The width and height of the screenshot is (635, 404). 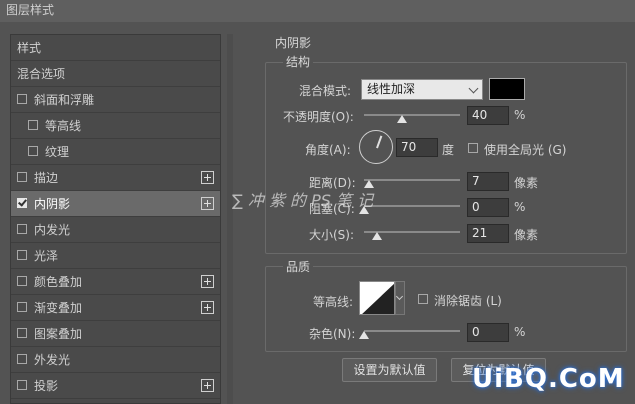 What do you see at coordinates (488, 115) in the screenshot?
I see `opacity-input: 40` at bounding box center [488, 115].